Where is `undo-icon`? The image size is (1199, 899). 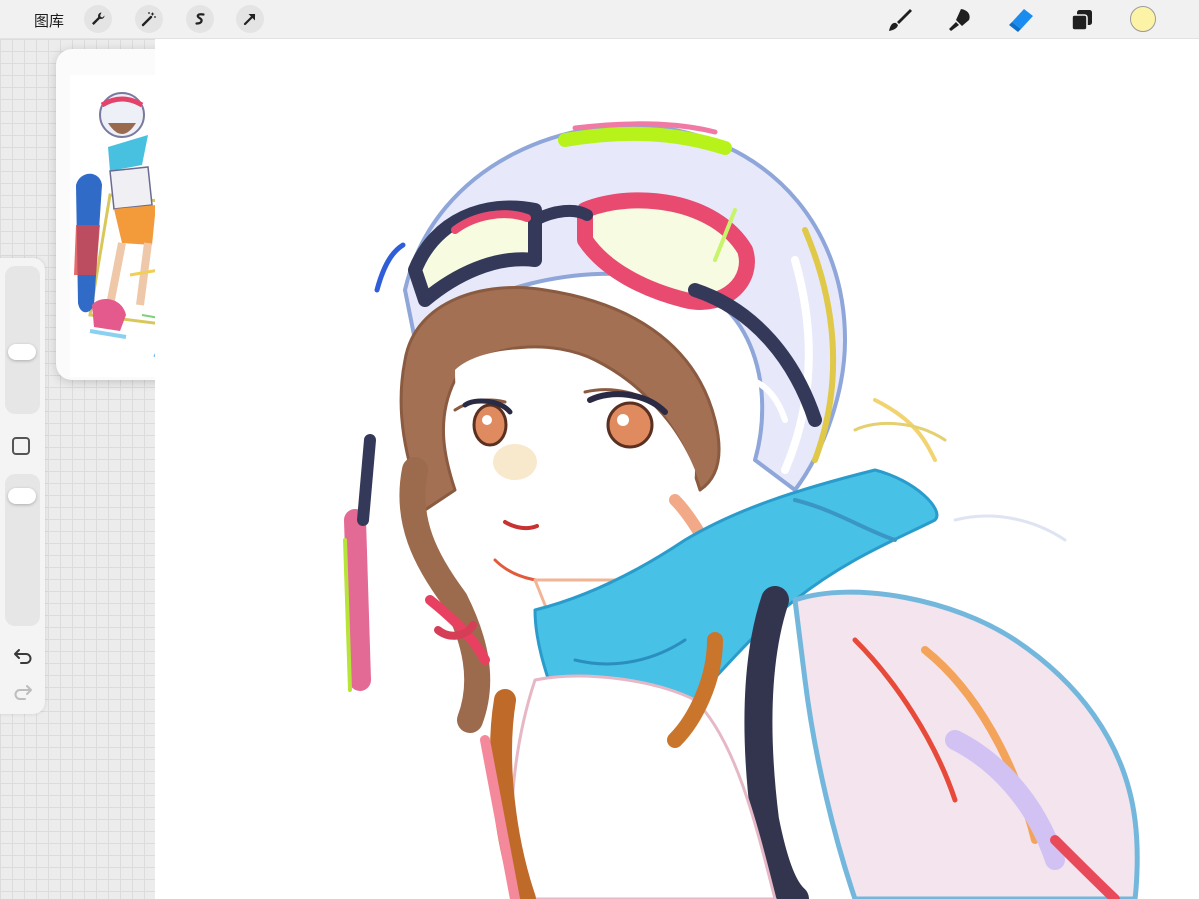 undo-icon is located at coordinates (23, 656).